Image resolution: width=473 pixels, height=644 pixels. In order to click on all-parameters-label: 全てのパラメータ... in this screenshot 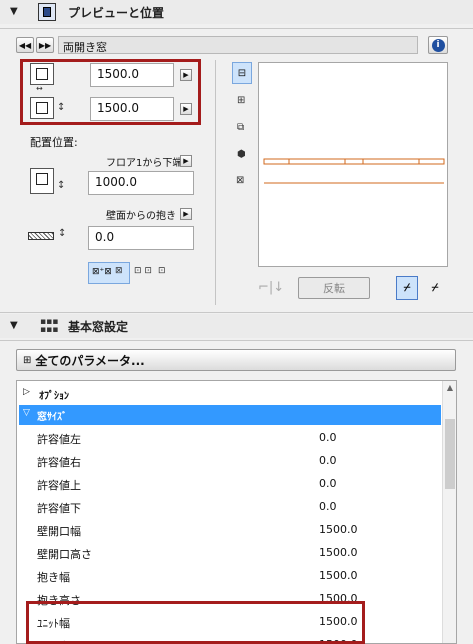, I will do `click(90, 360)`.